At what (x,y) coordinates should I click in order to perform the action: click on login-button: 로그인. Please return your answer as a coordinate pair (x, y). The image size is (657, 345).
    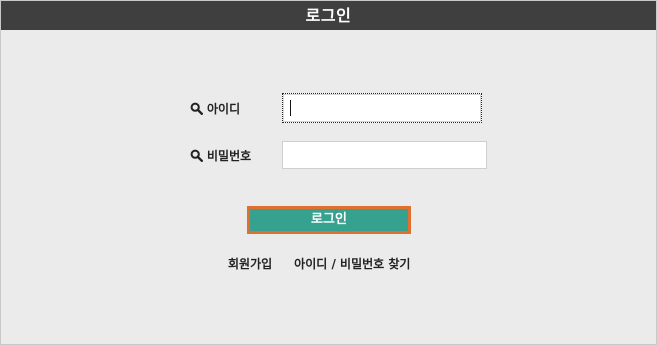
    Looking at the image, I should click on (329, 220).